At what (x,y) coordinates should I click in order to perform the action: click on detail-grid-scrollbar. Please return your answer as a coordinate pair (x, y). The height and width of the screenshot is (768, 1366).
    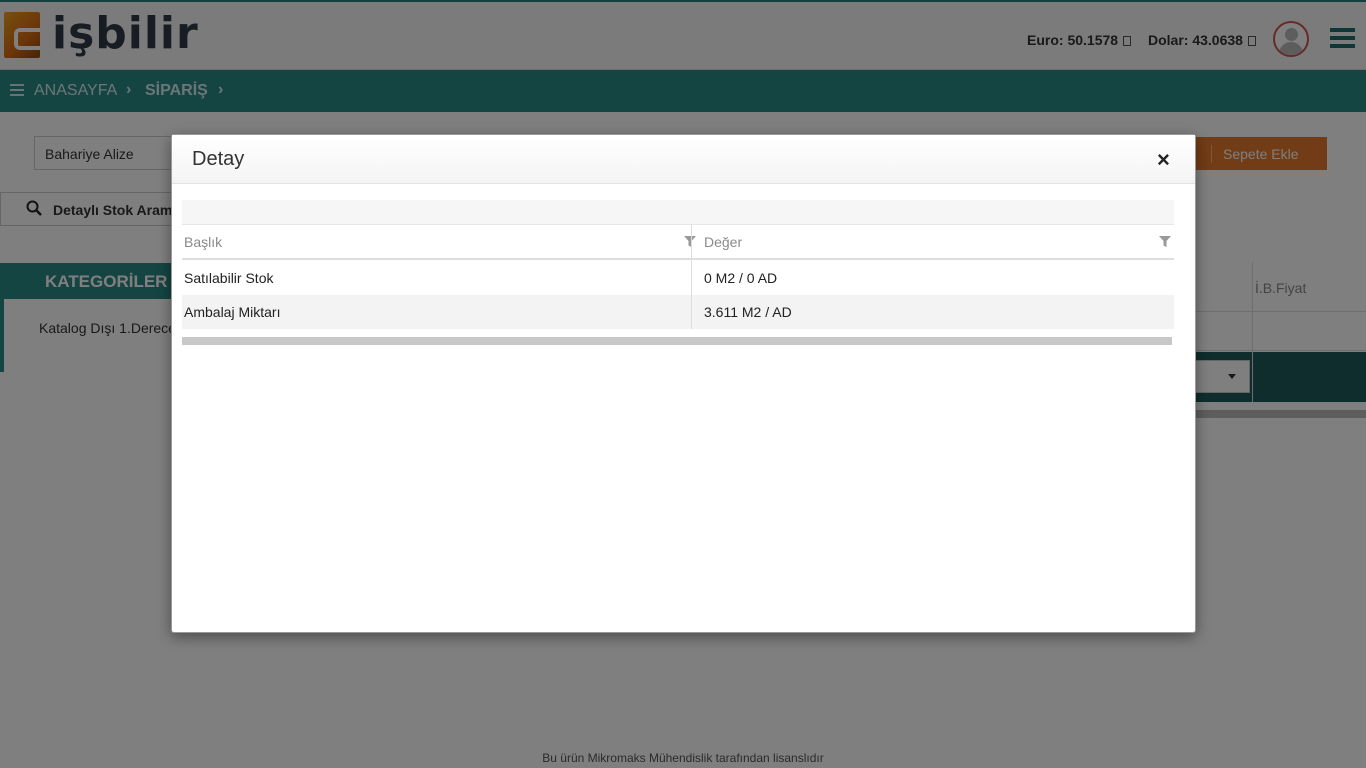
    Looking at the image, I should click on (677, 341).